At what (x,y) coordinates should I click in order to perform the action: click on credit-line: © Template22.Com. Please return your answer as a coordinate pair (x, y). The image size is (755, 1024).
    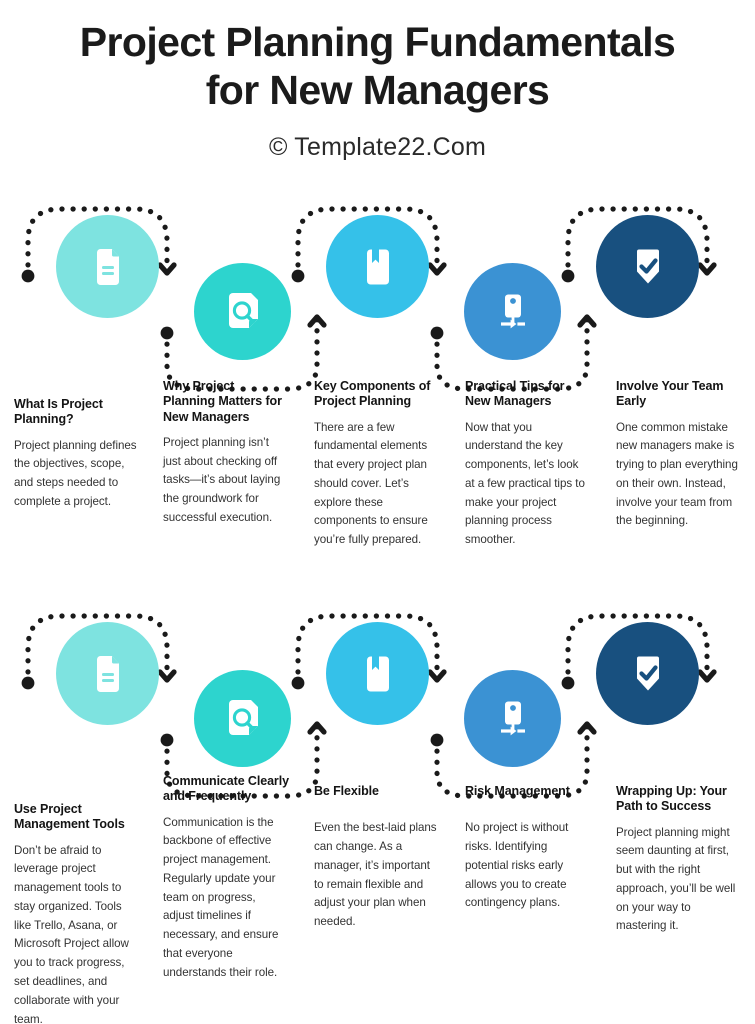
    Looking at the image, I should click on (377, 146).